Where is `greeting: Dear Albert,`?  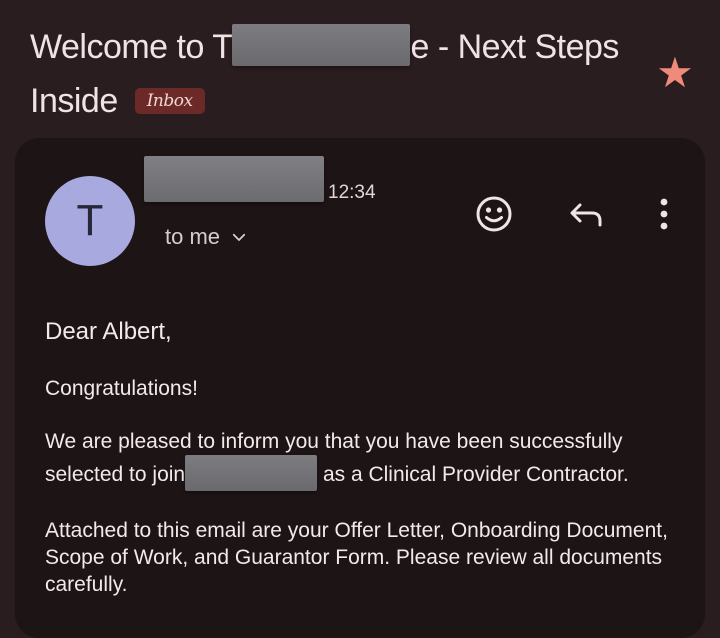
greeting: Dear Albert, is located at coordinates (108, 331).